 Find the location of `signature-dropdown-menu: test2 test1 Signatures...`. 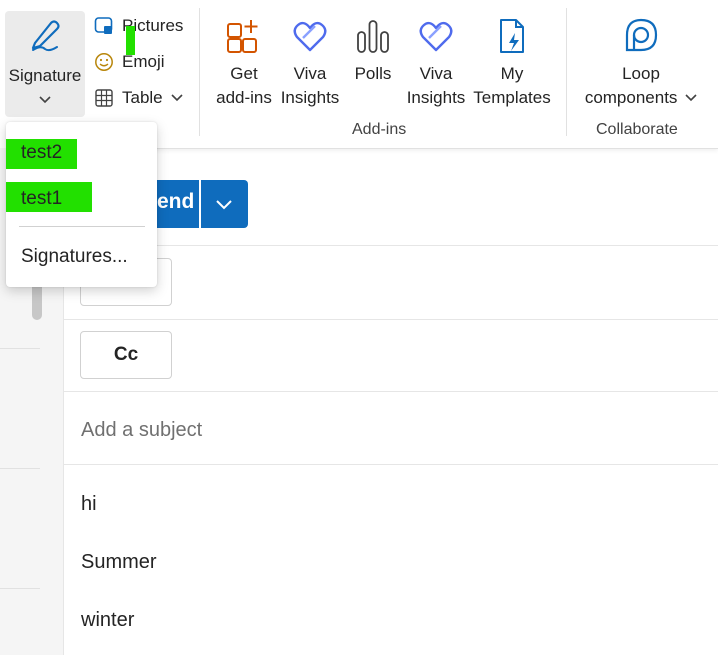

signature-dropdown-menu: test2 test1 Signatures... is located at coordinates (81, 204).